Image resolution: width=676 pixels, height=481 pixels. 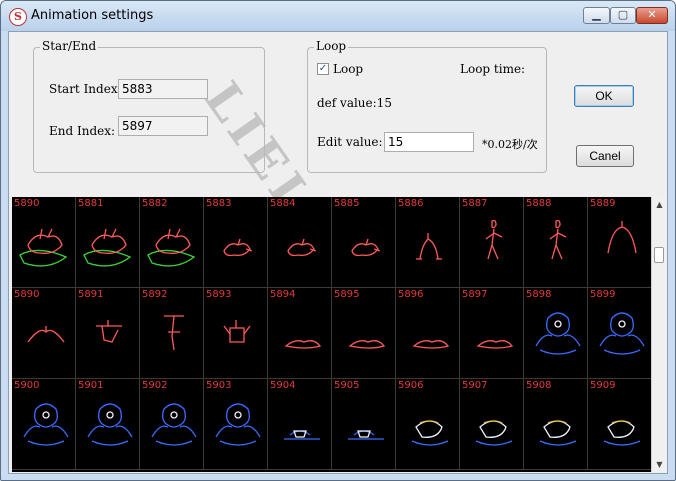 I want to click on frame-cell: 5894, so click(x=300, y=333).